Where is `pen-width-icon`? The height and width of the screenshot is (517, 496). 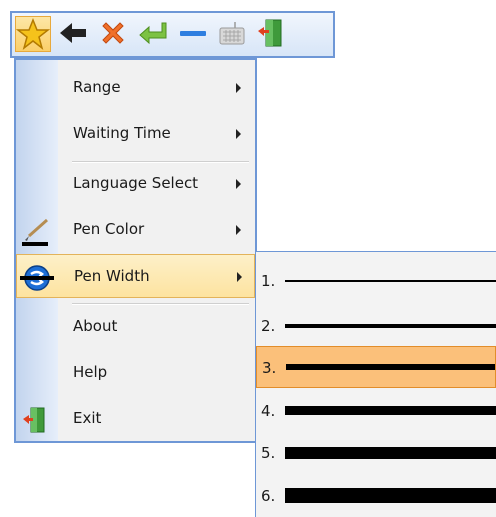
pen-width-icon is located at coordinates (37, 278).